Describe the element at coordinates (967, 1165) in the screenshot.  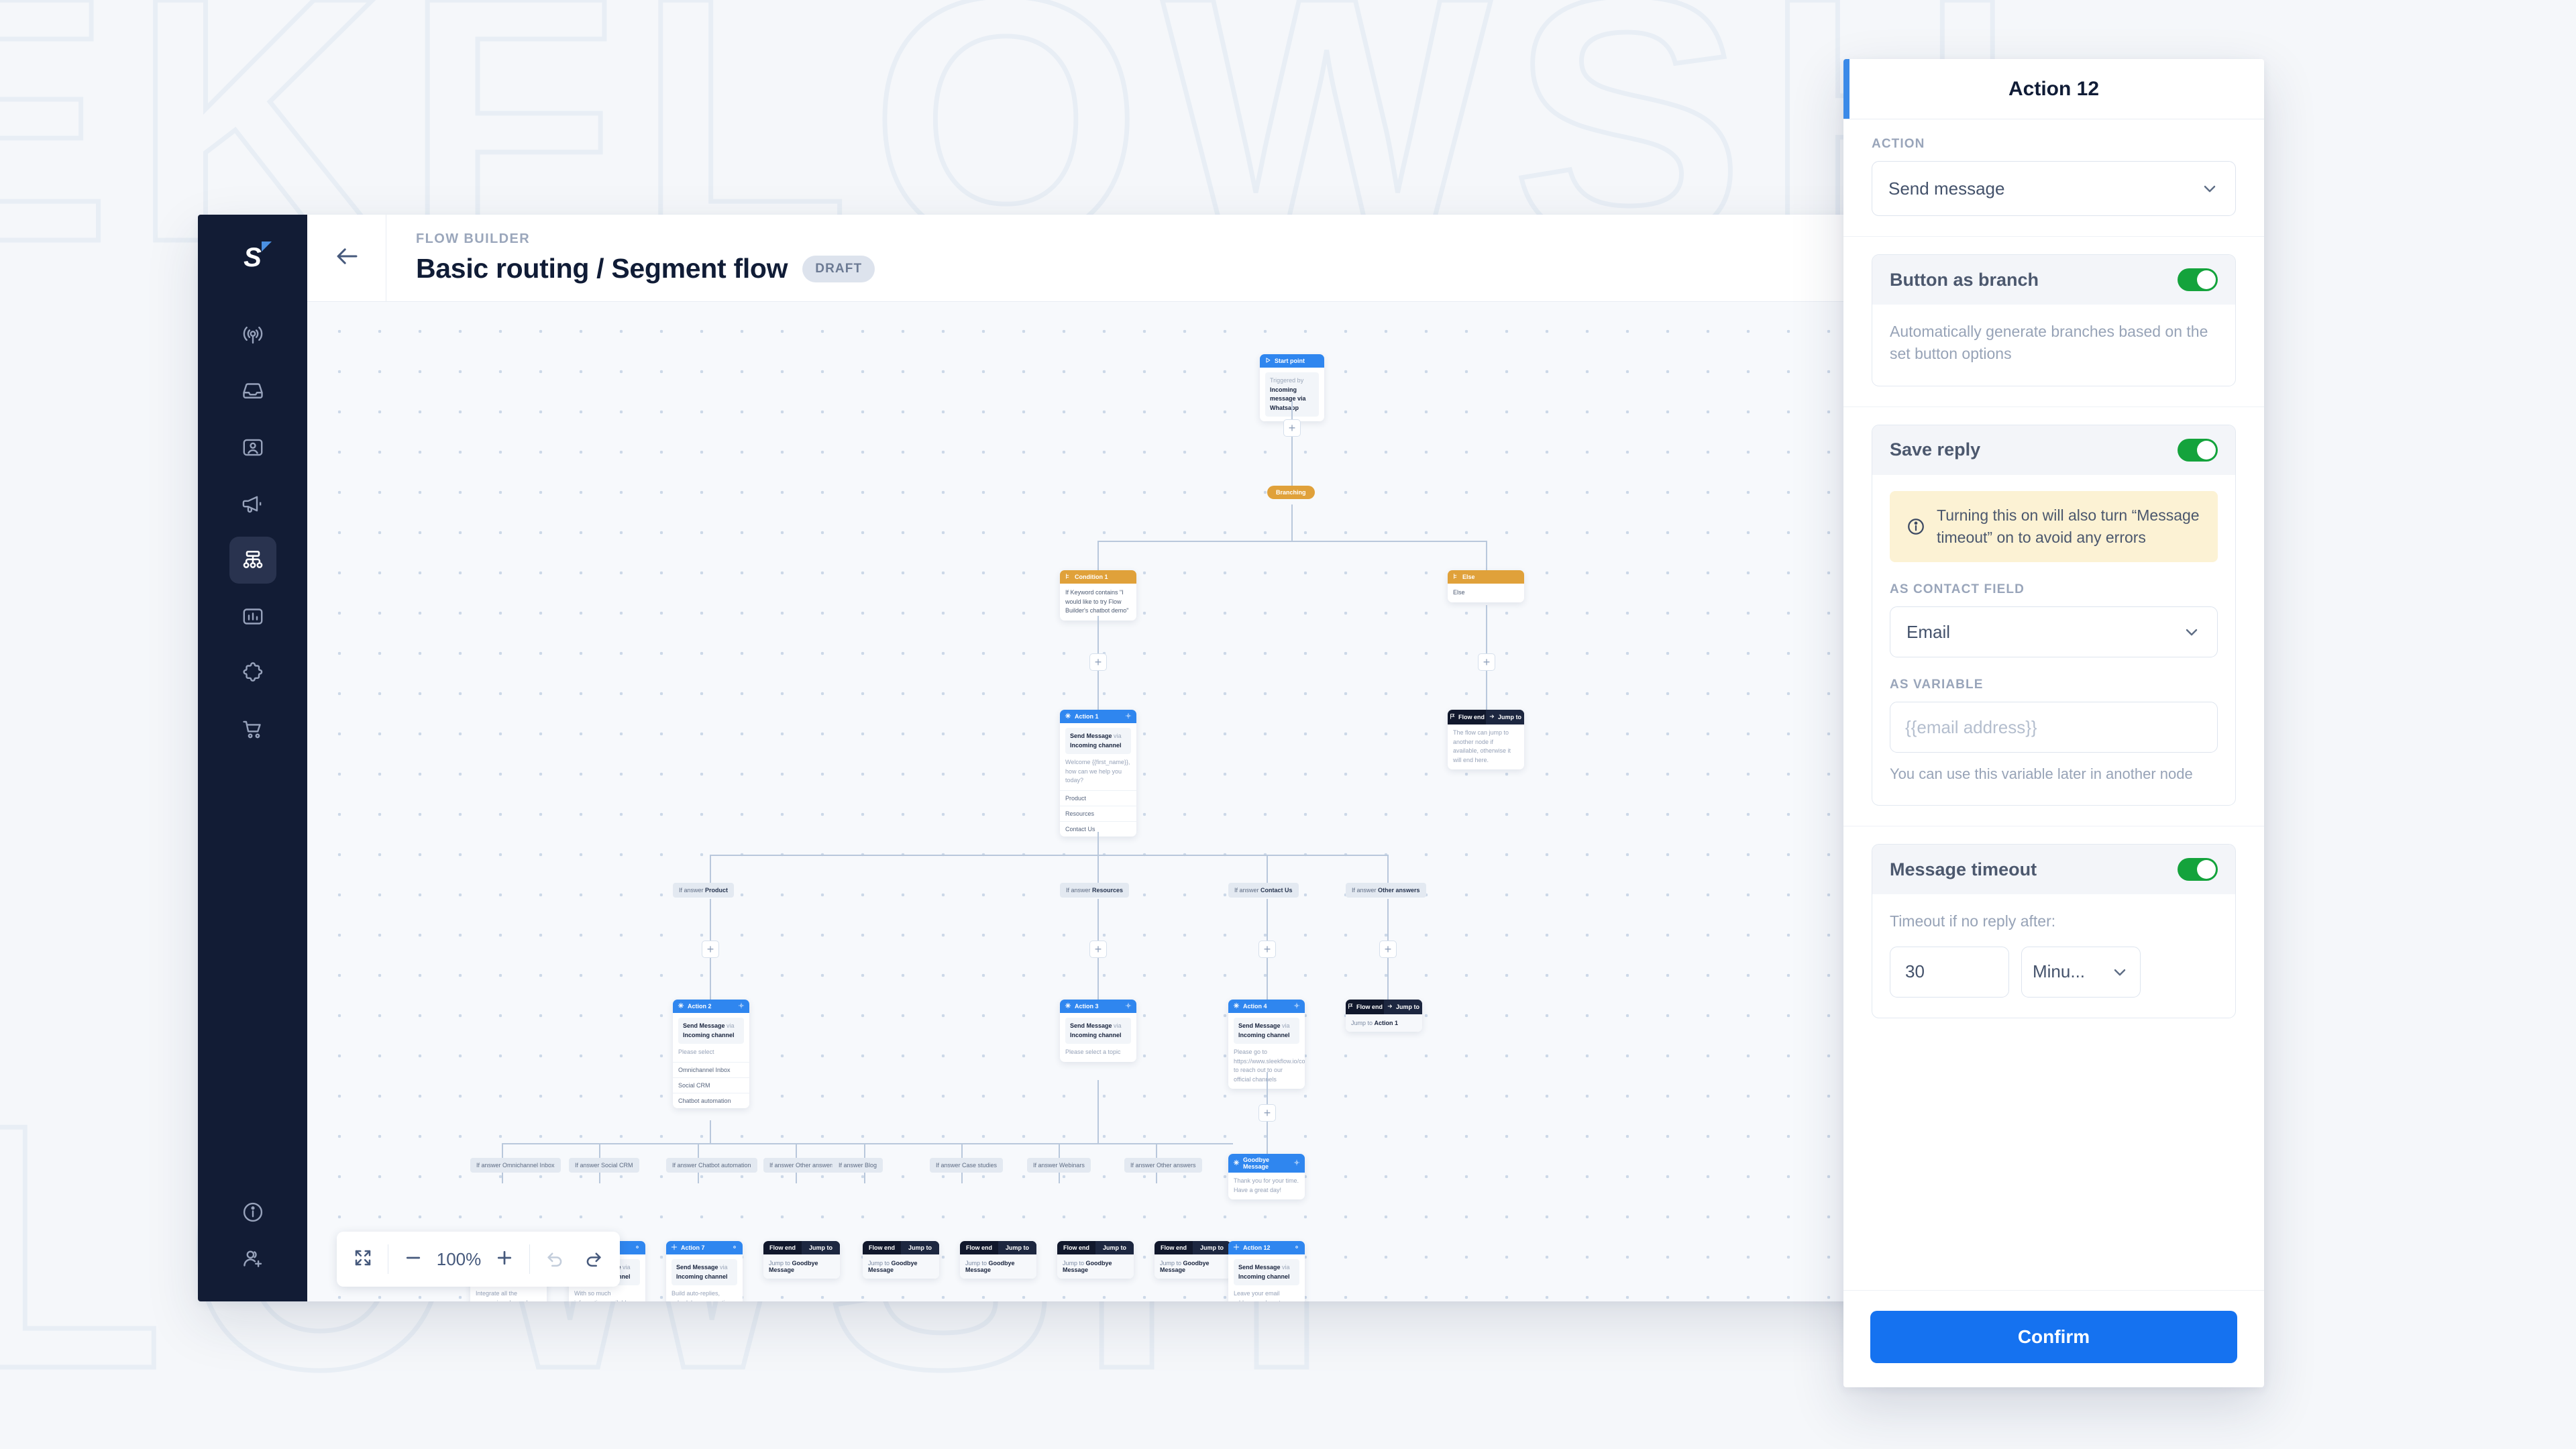
I see `branch-chip: If answer Case studies` at that location.